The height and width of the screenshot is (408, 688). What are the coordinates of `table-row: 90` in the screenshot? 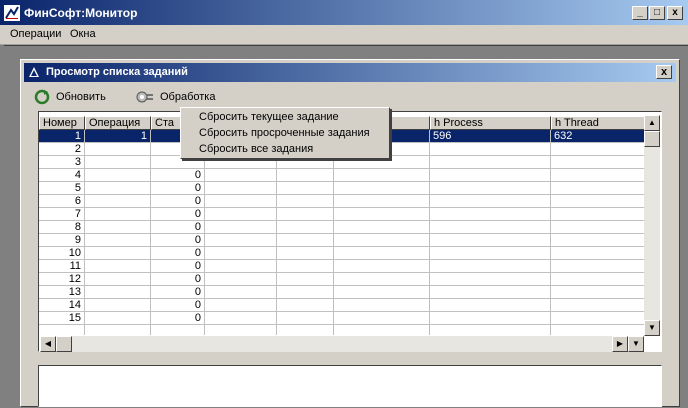 It's located at (342, 240).